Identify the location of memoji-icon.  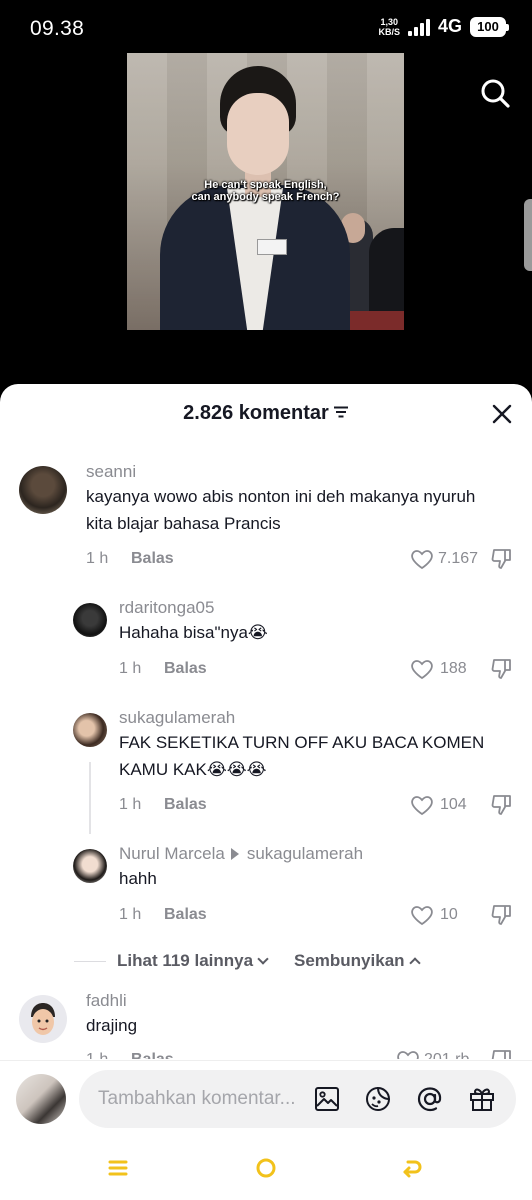
(43, 1019).